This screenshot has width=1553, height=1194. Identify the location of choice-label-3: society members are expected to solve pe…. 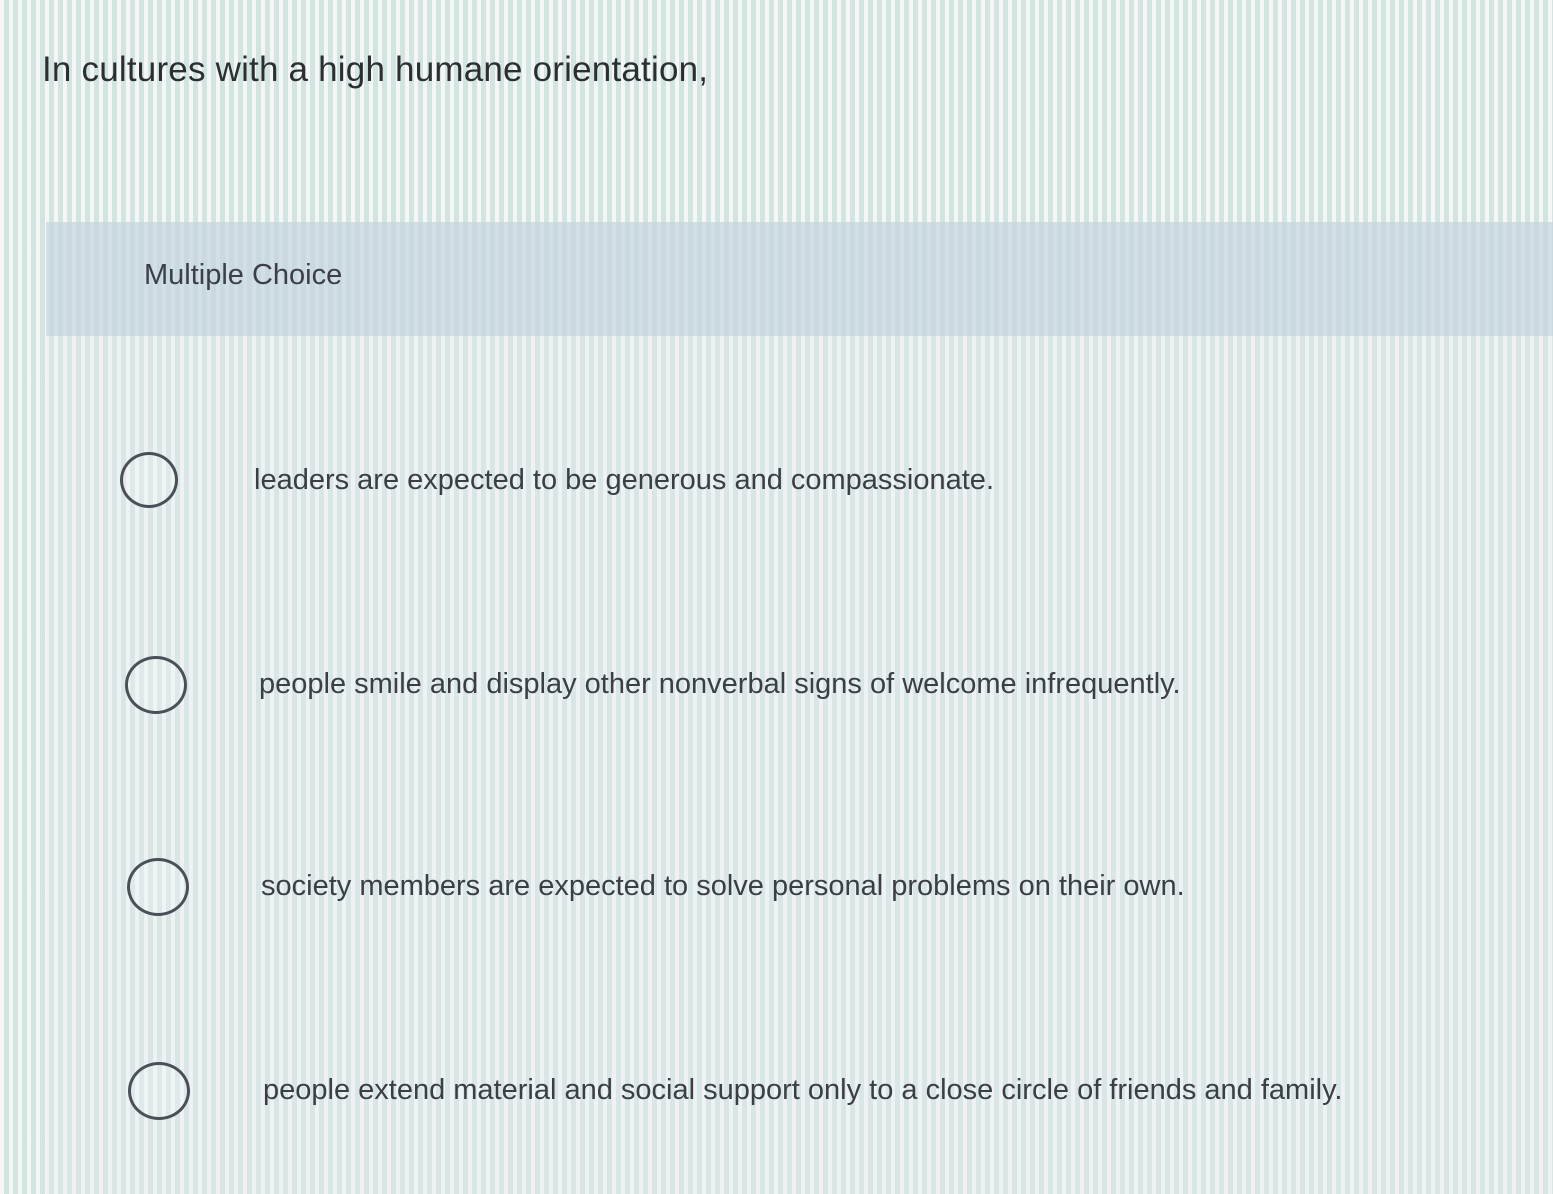
(723, 886).